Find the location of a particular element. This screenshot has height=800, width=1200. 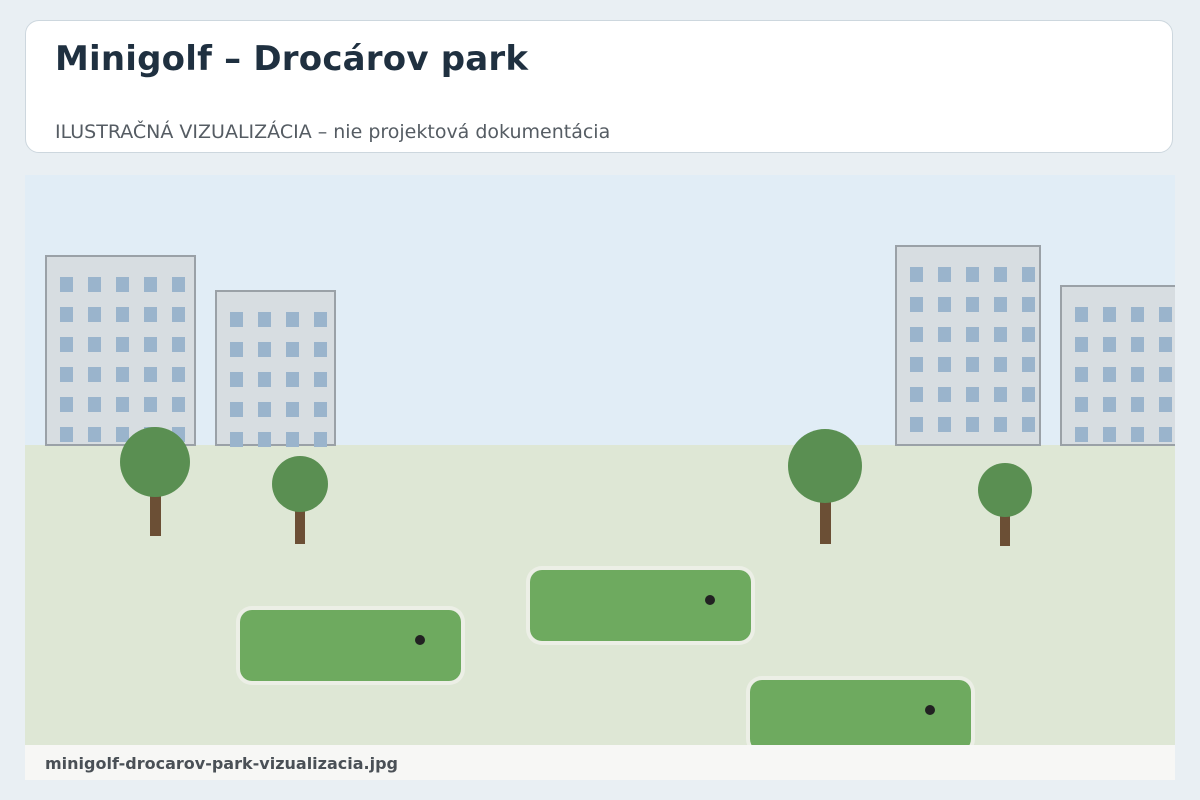

page-title: Minigolf – Drocárov park is located at coordinates (292, 59).